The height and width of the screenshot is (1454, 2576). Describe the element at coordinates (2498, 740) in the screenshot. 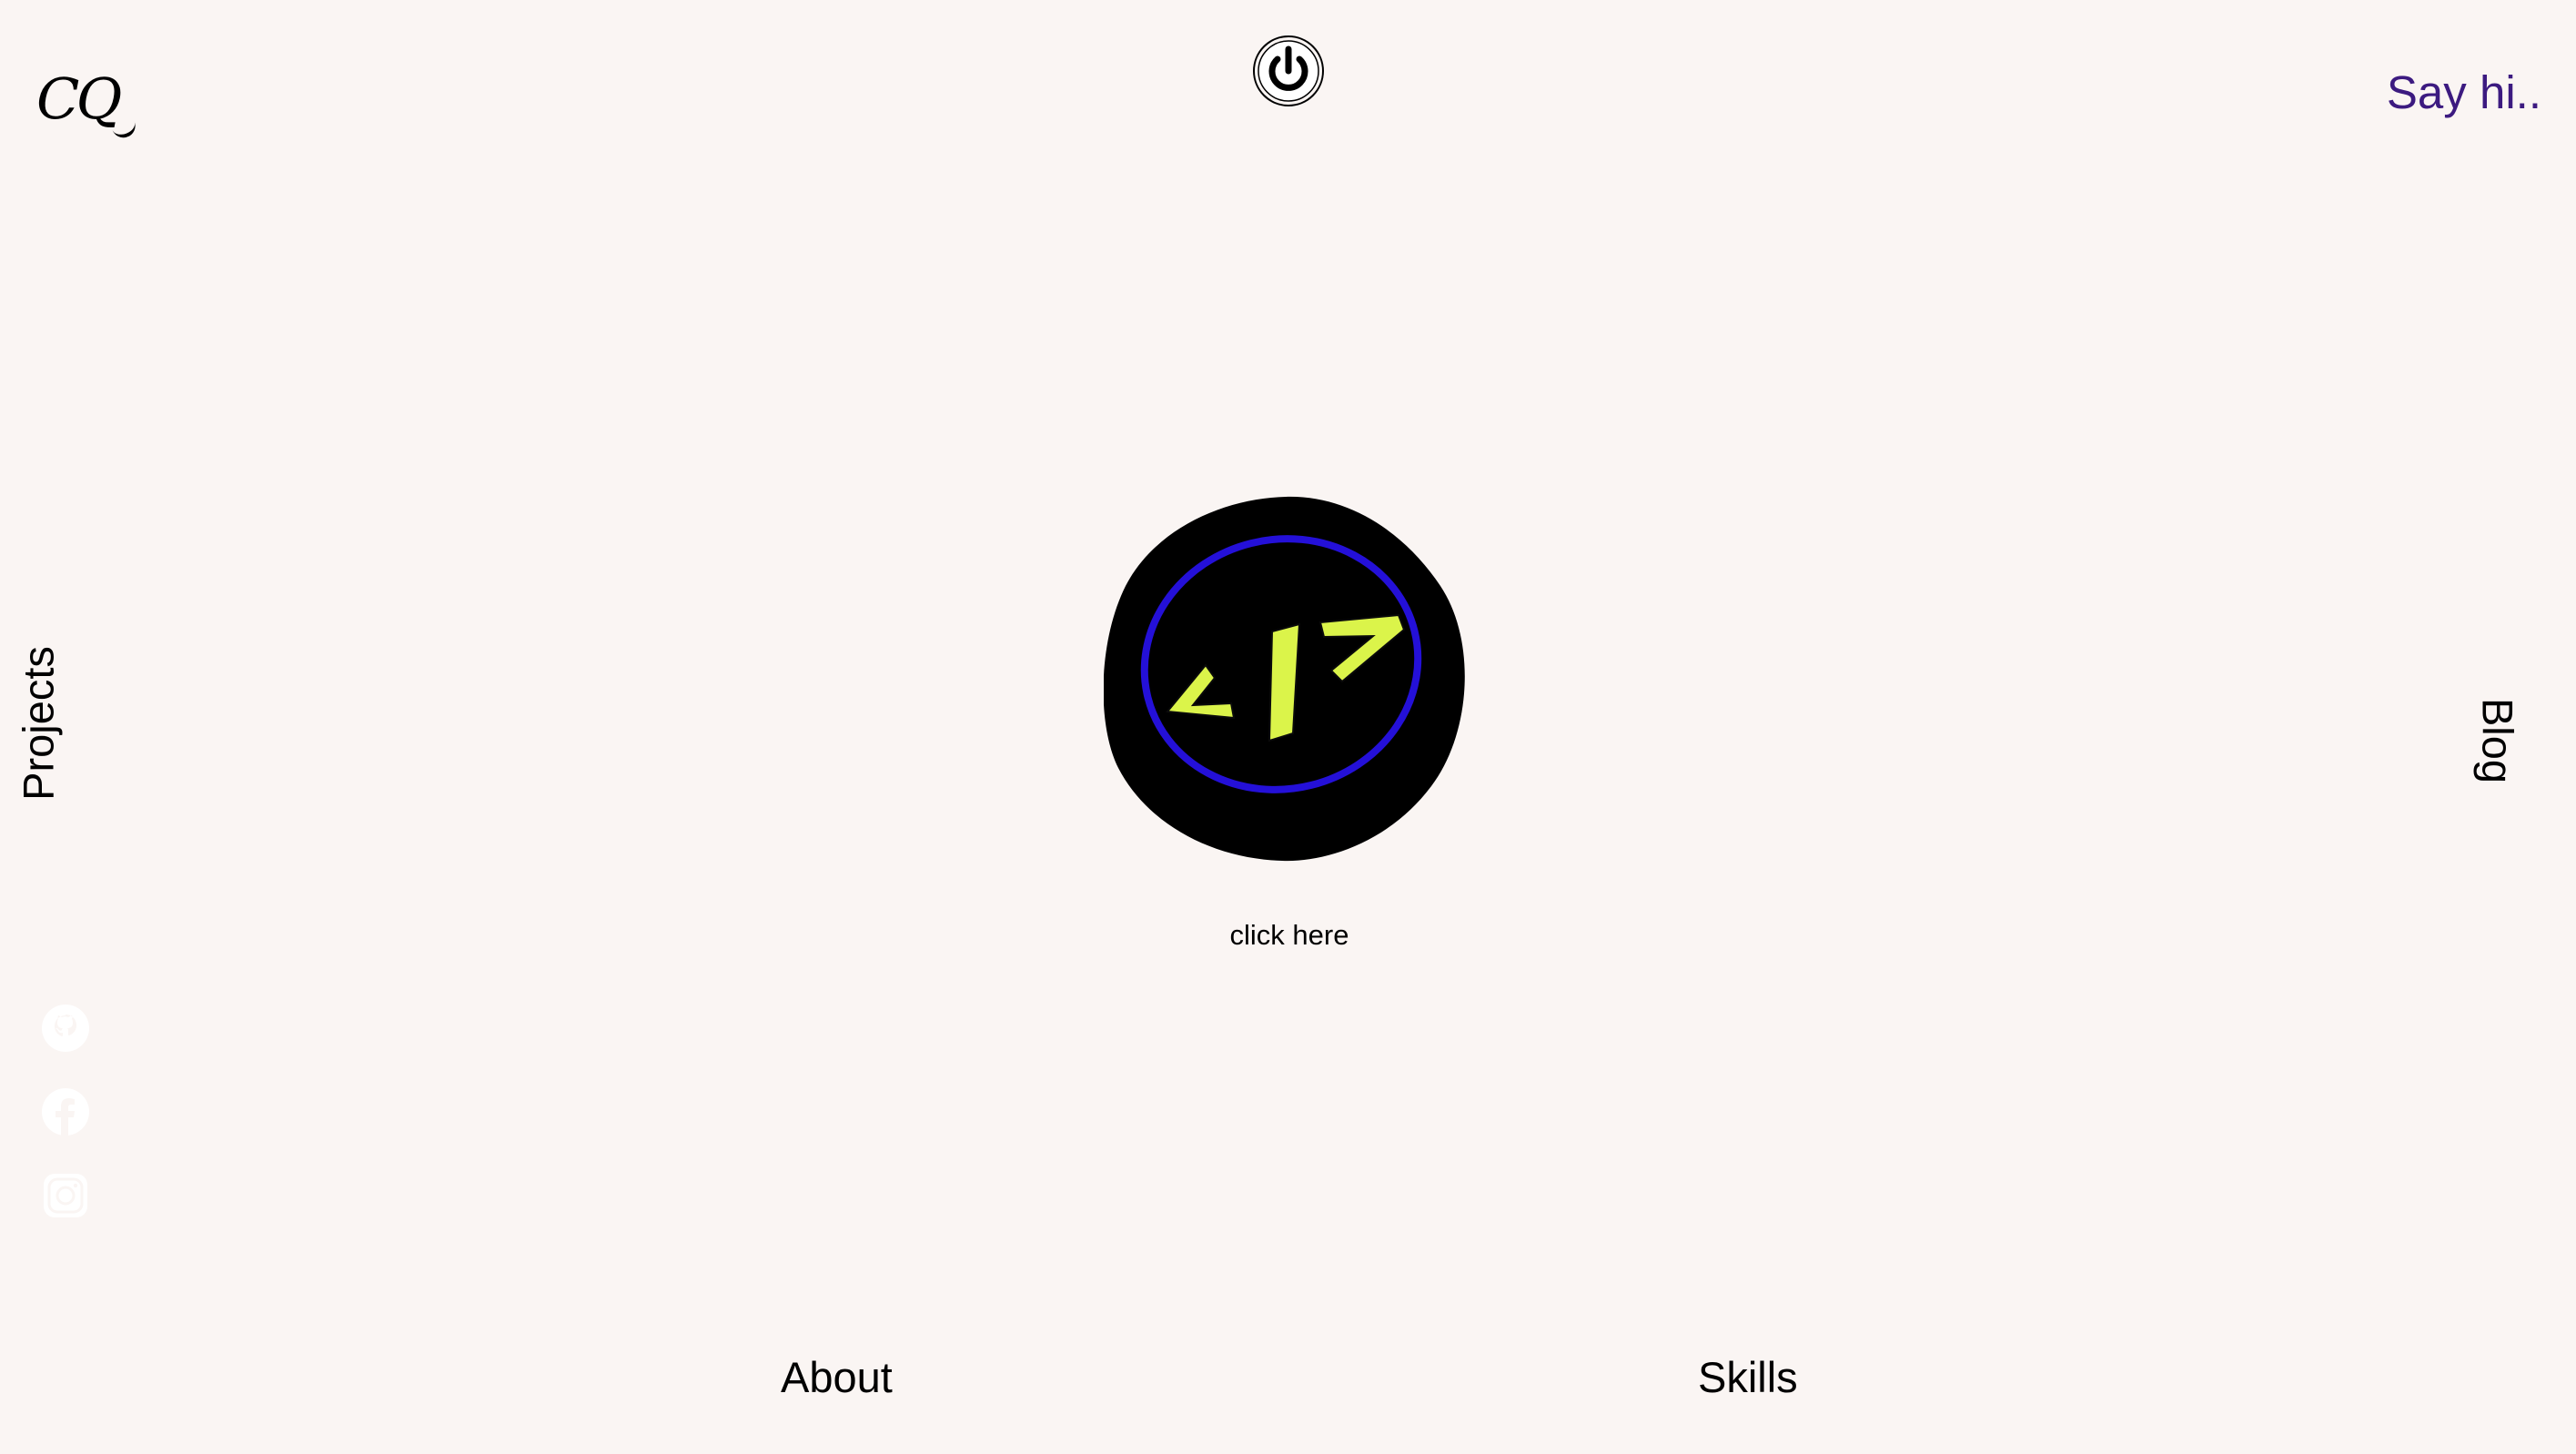

I see `blog-link: Blog` at that location.